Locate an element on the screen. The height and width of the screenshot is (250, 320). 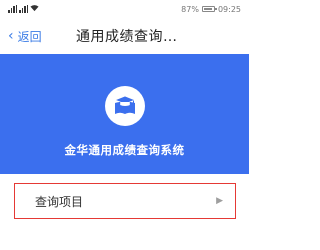
menu-item-label: 查询项目 is located at coordinates (59, 201).